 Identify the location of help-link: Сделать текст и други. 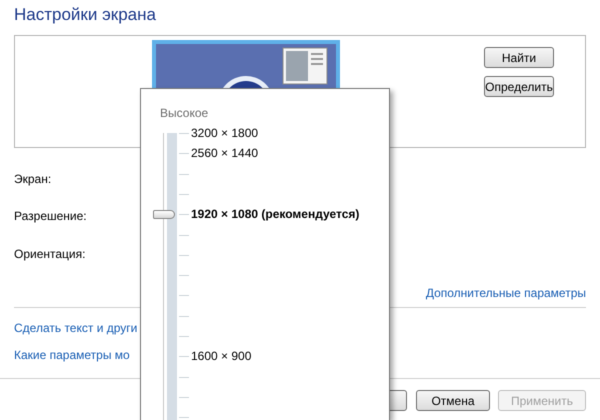
(76, 328).